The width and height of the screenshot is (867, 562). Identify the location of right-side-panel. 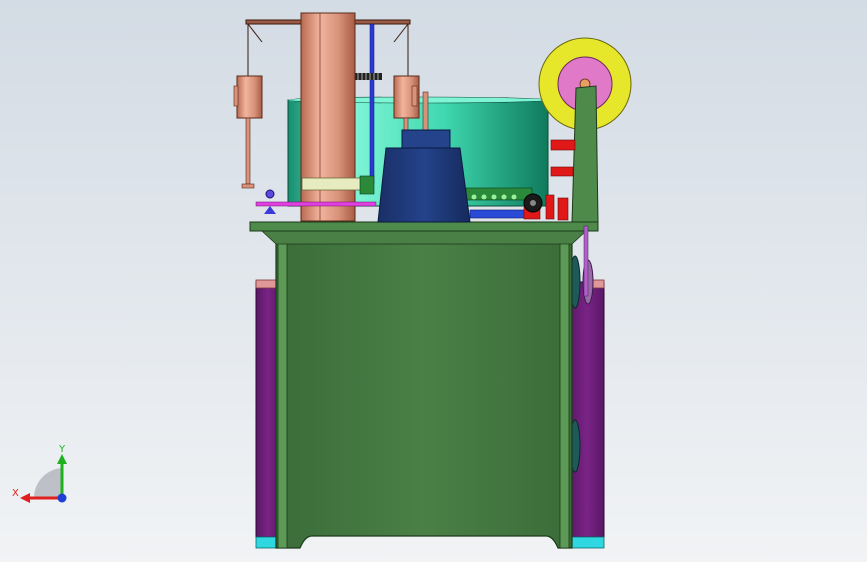
(586, 402).